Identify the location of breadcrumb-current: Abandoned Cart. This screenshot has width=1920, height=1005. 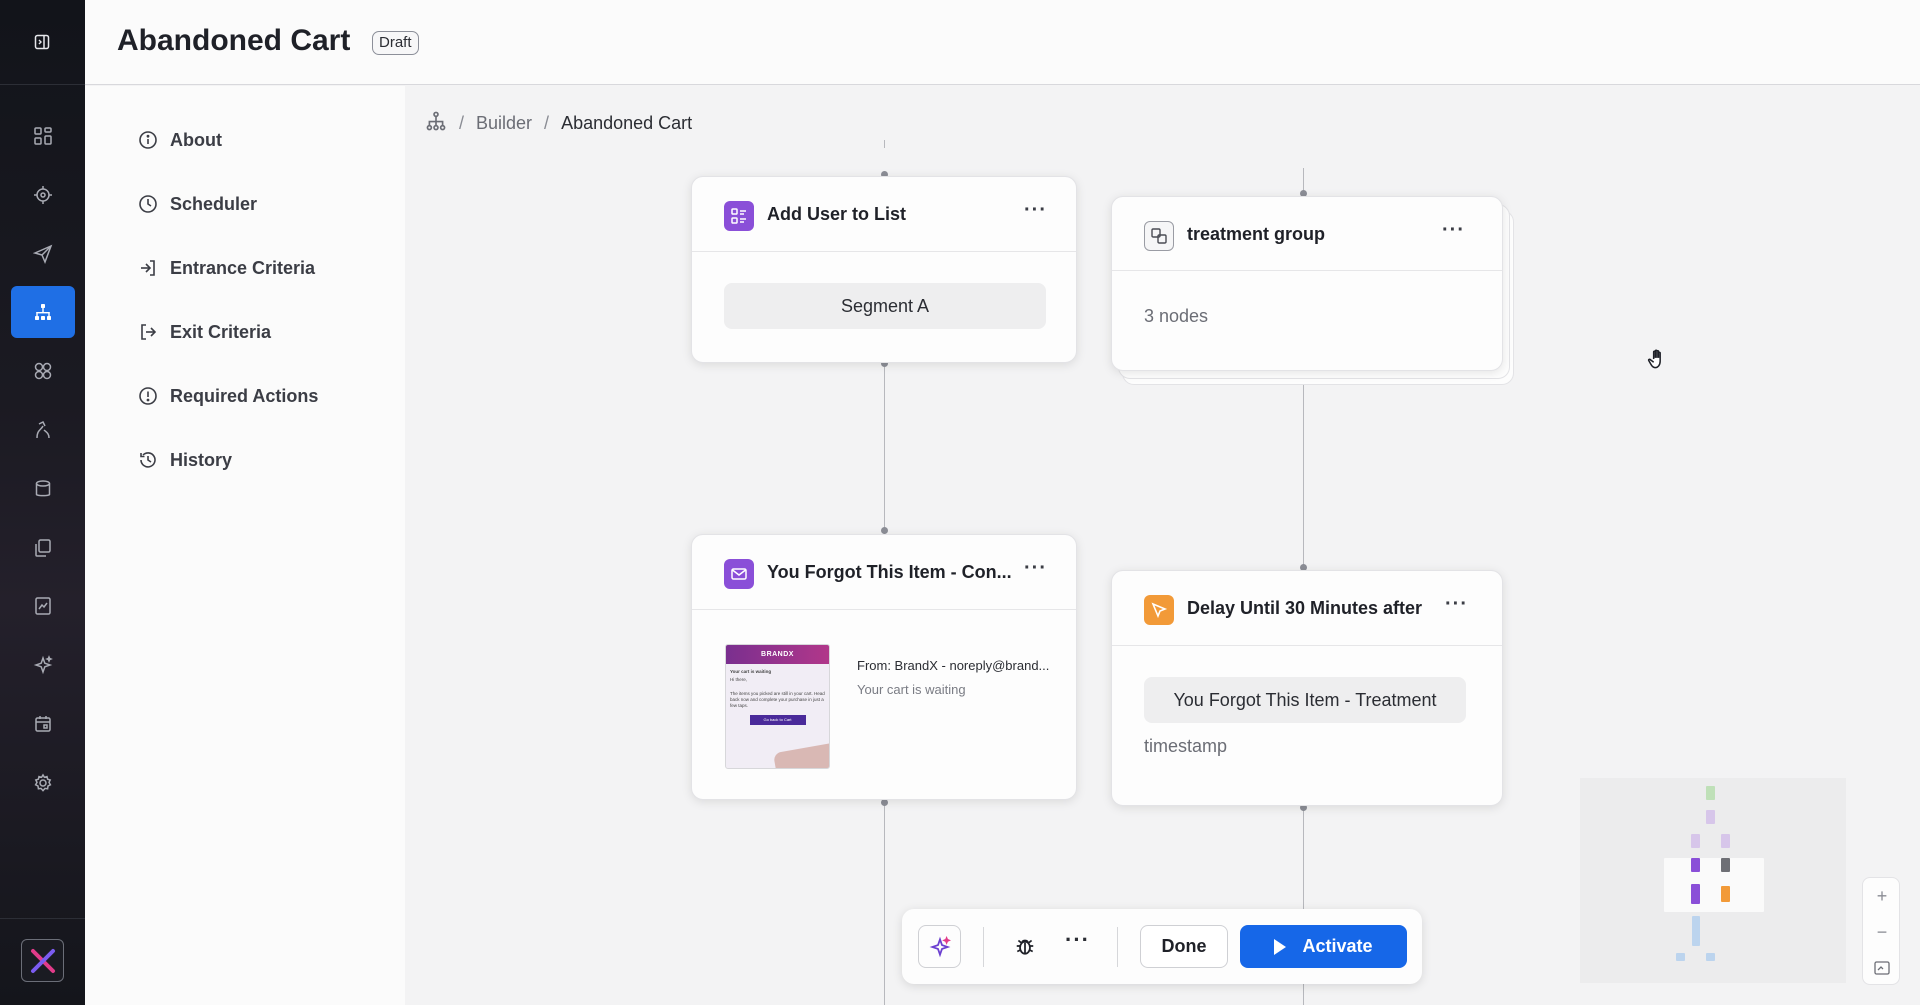
(627, 123).